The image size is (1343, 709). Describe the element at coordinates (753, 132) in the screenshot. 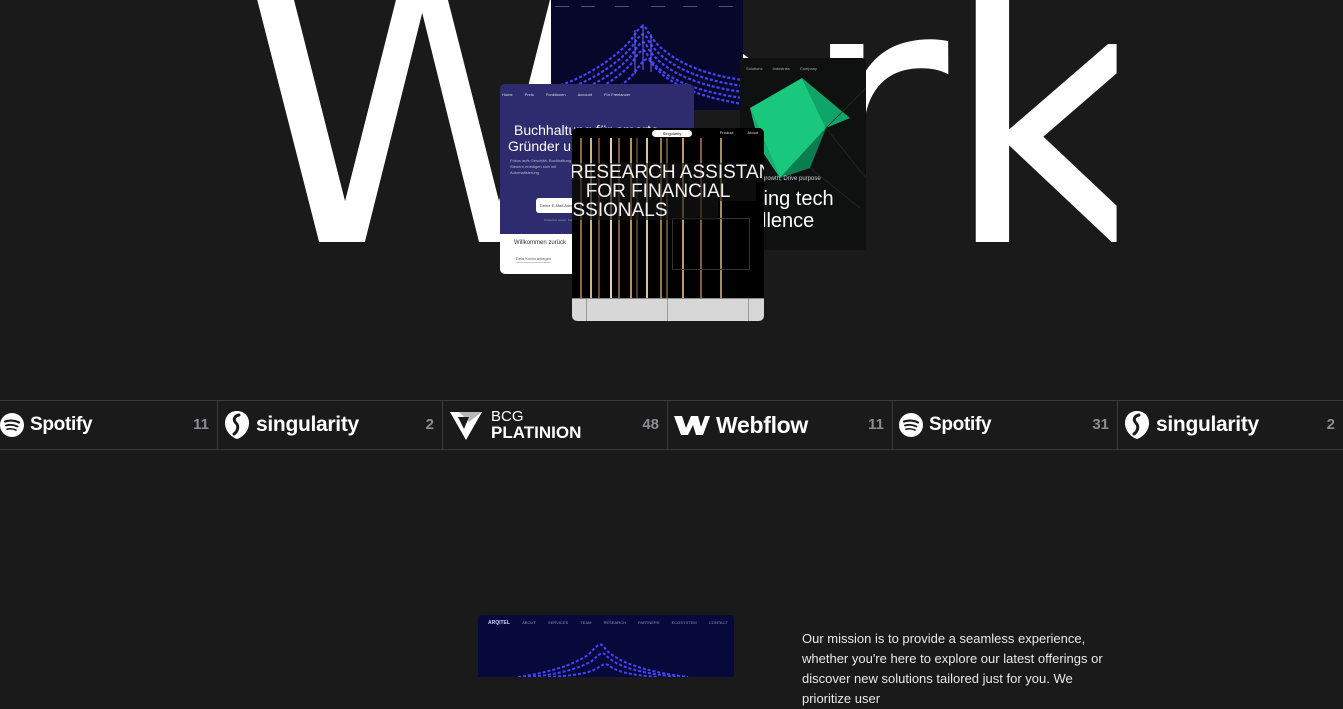

I see `research-nav-item: About` at that location.